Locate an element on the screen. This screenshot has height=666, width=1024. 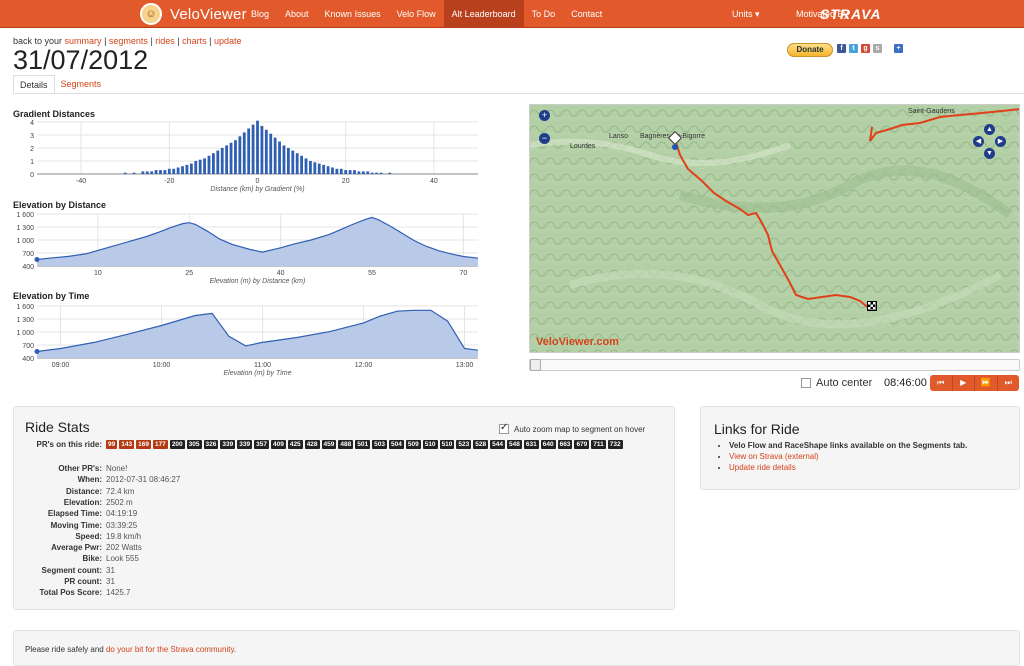
pan-right-icon: ▶ is located at coordinates (1000, 141).